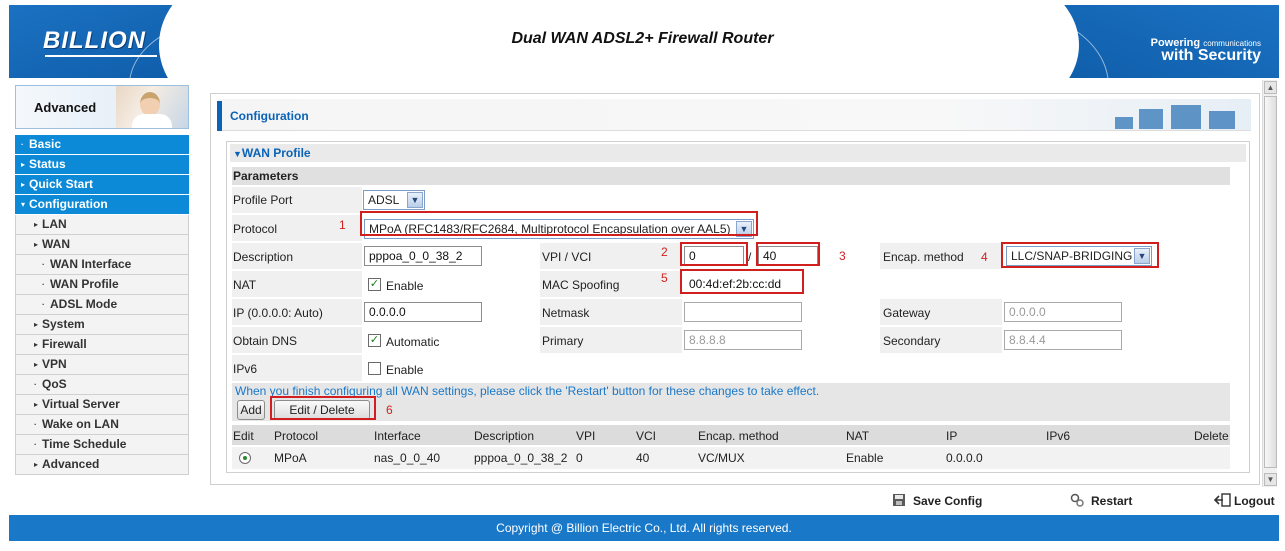 This screenshot has height=551, width=1285. Describe the element at coordinates (1111, 501) in the screenshot. I see `restart-button: Restart` at that location.